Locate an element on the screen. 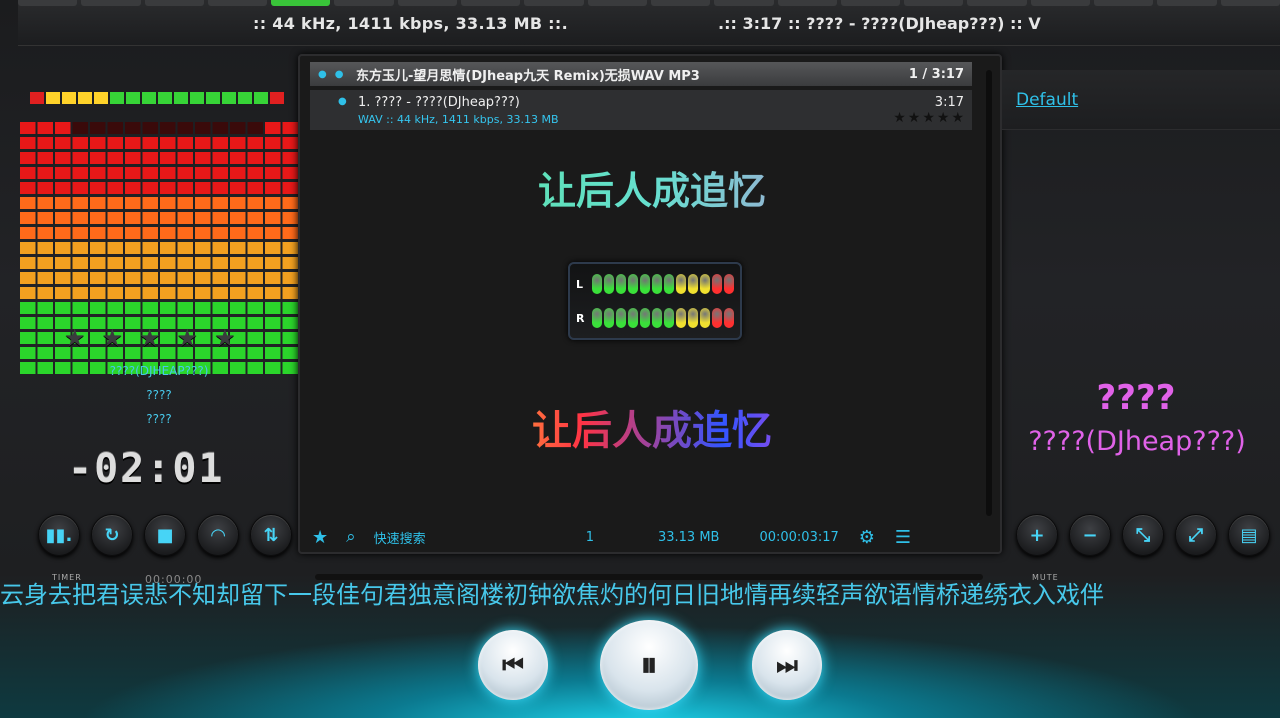 The height and width of the screenshot is (718, 1280). equalizer-button: ▮▮. is located at coordinates (59, 535).